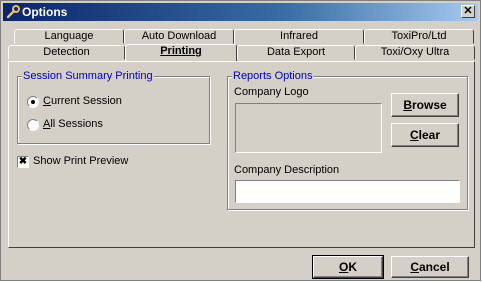 This screenshot has width=483, height=283. I want to click on current-session-radio, so click(33, 102).